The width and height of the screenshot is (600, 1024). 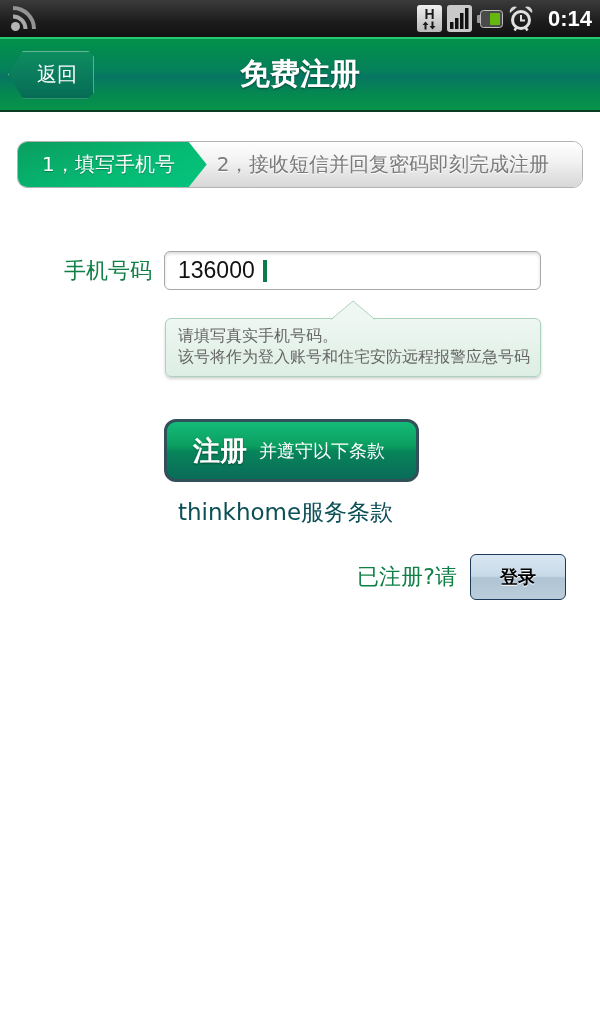 What do you see at coordinates (300, 74) in the screenshot?
I see `page-title: 免费注册` at bounding box center [300, 74].